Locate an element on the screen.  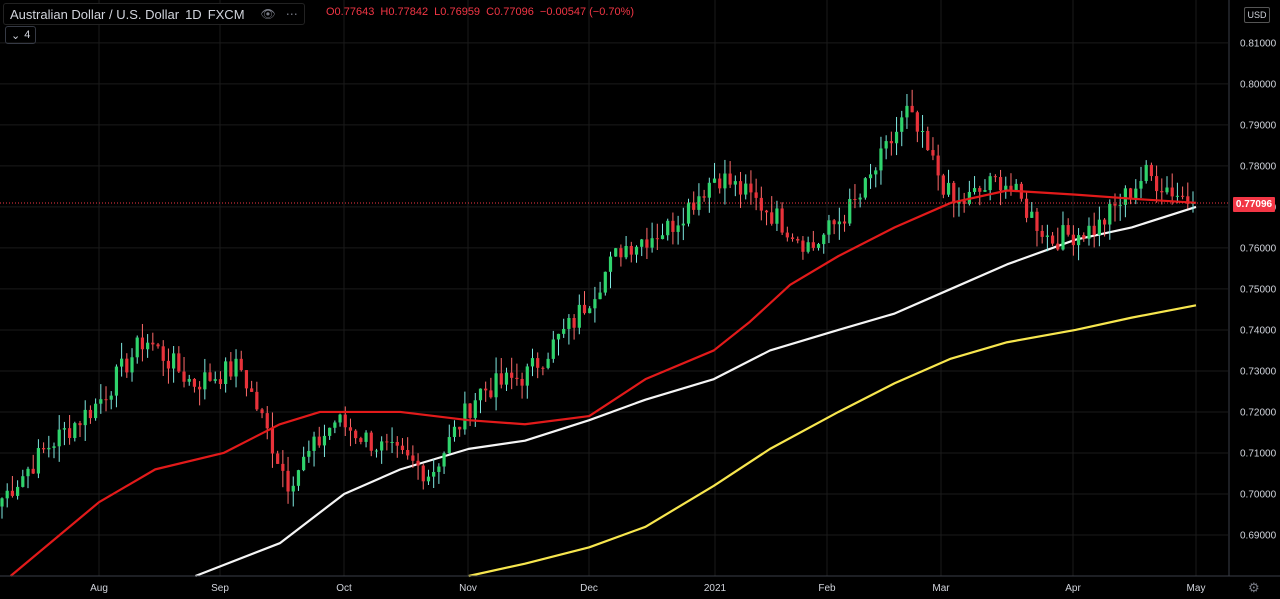
price-tick-label: 0.79000 is located at coordinates (1258, 125).